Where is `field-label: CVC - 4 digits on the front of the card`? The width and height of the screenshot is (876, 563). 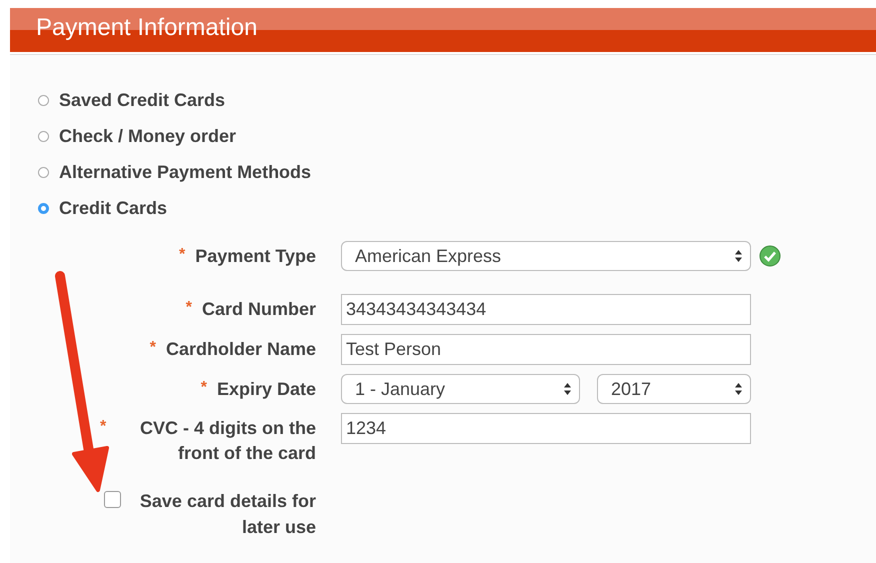 field-label: CVC - 4 digits on the front of the card is located at coordinates (227, 441).